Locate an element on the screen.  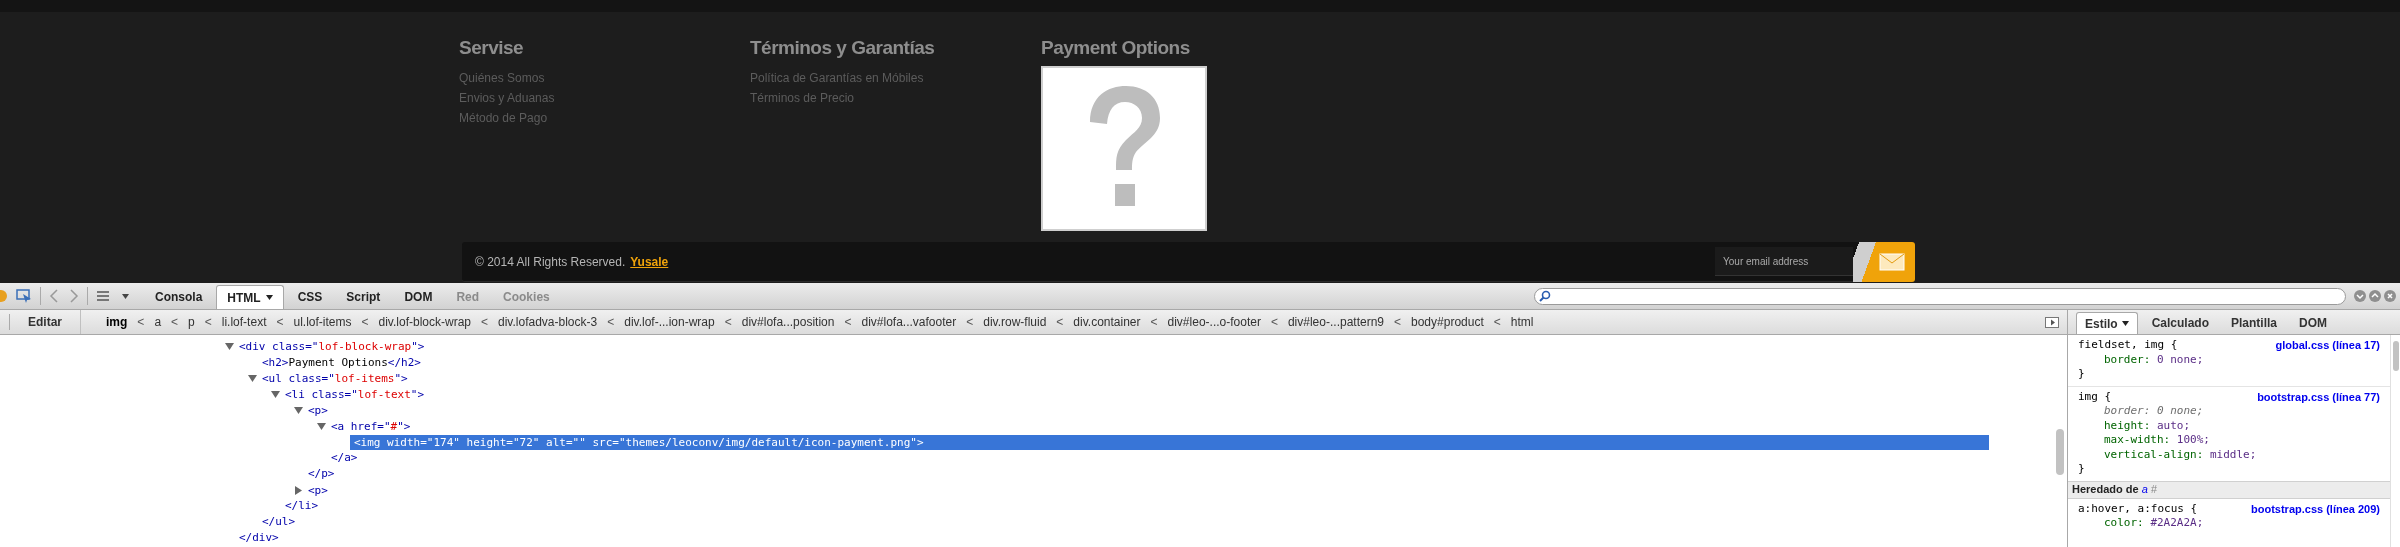
column-heading: Servise is located at coordinates (491, 48).